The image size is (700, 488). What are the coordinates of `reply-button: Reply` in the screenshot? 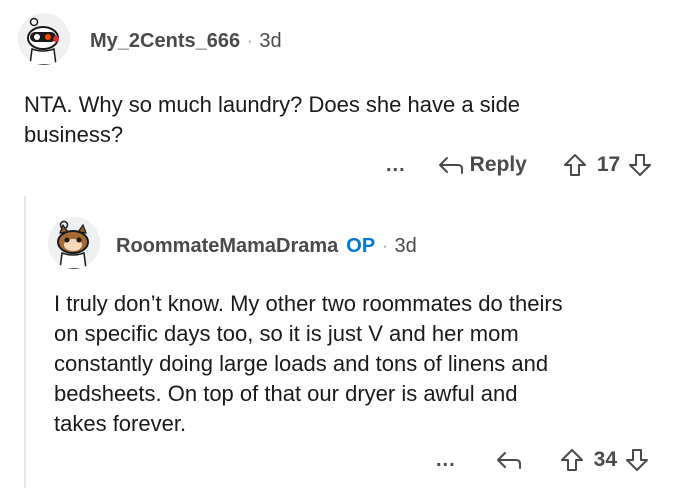 It's located at (482, 165).